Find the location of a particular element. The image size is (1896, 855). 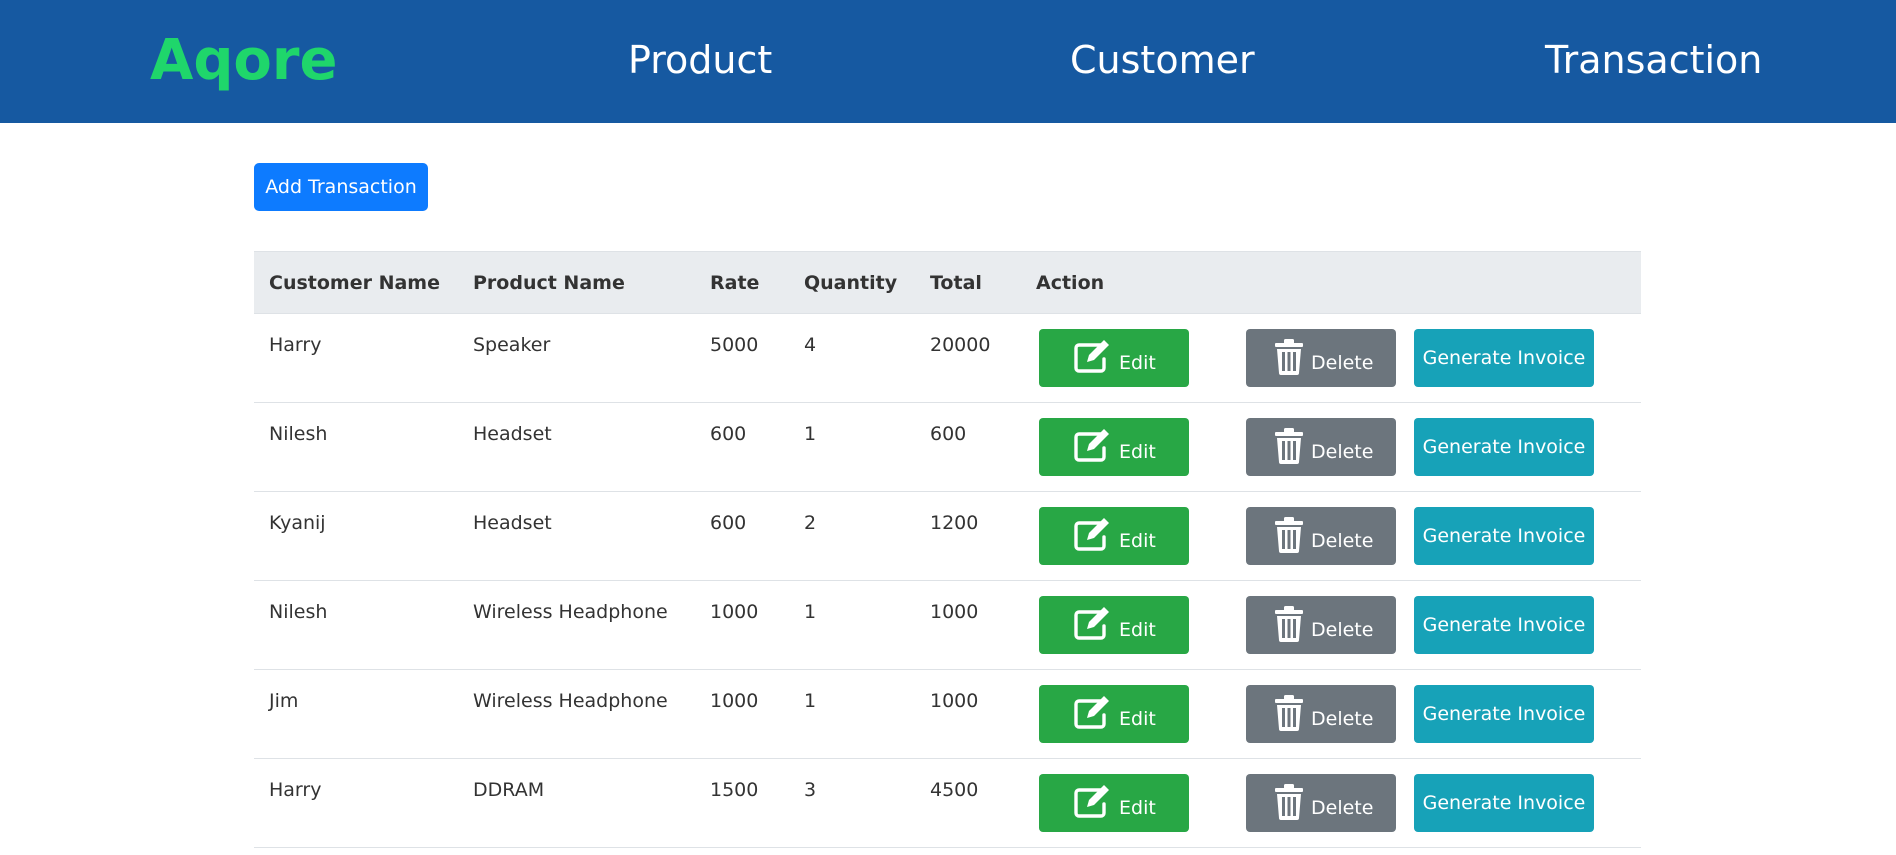

customer-name-cell: Jim is located at coordinates (356, 714).